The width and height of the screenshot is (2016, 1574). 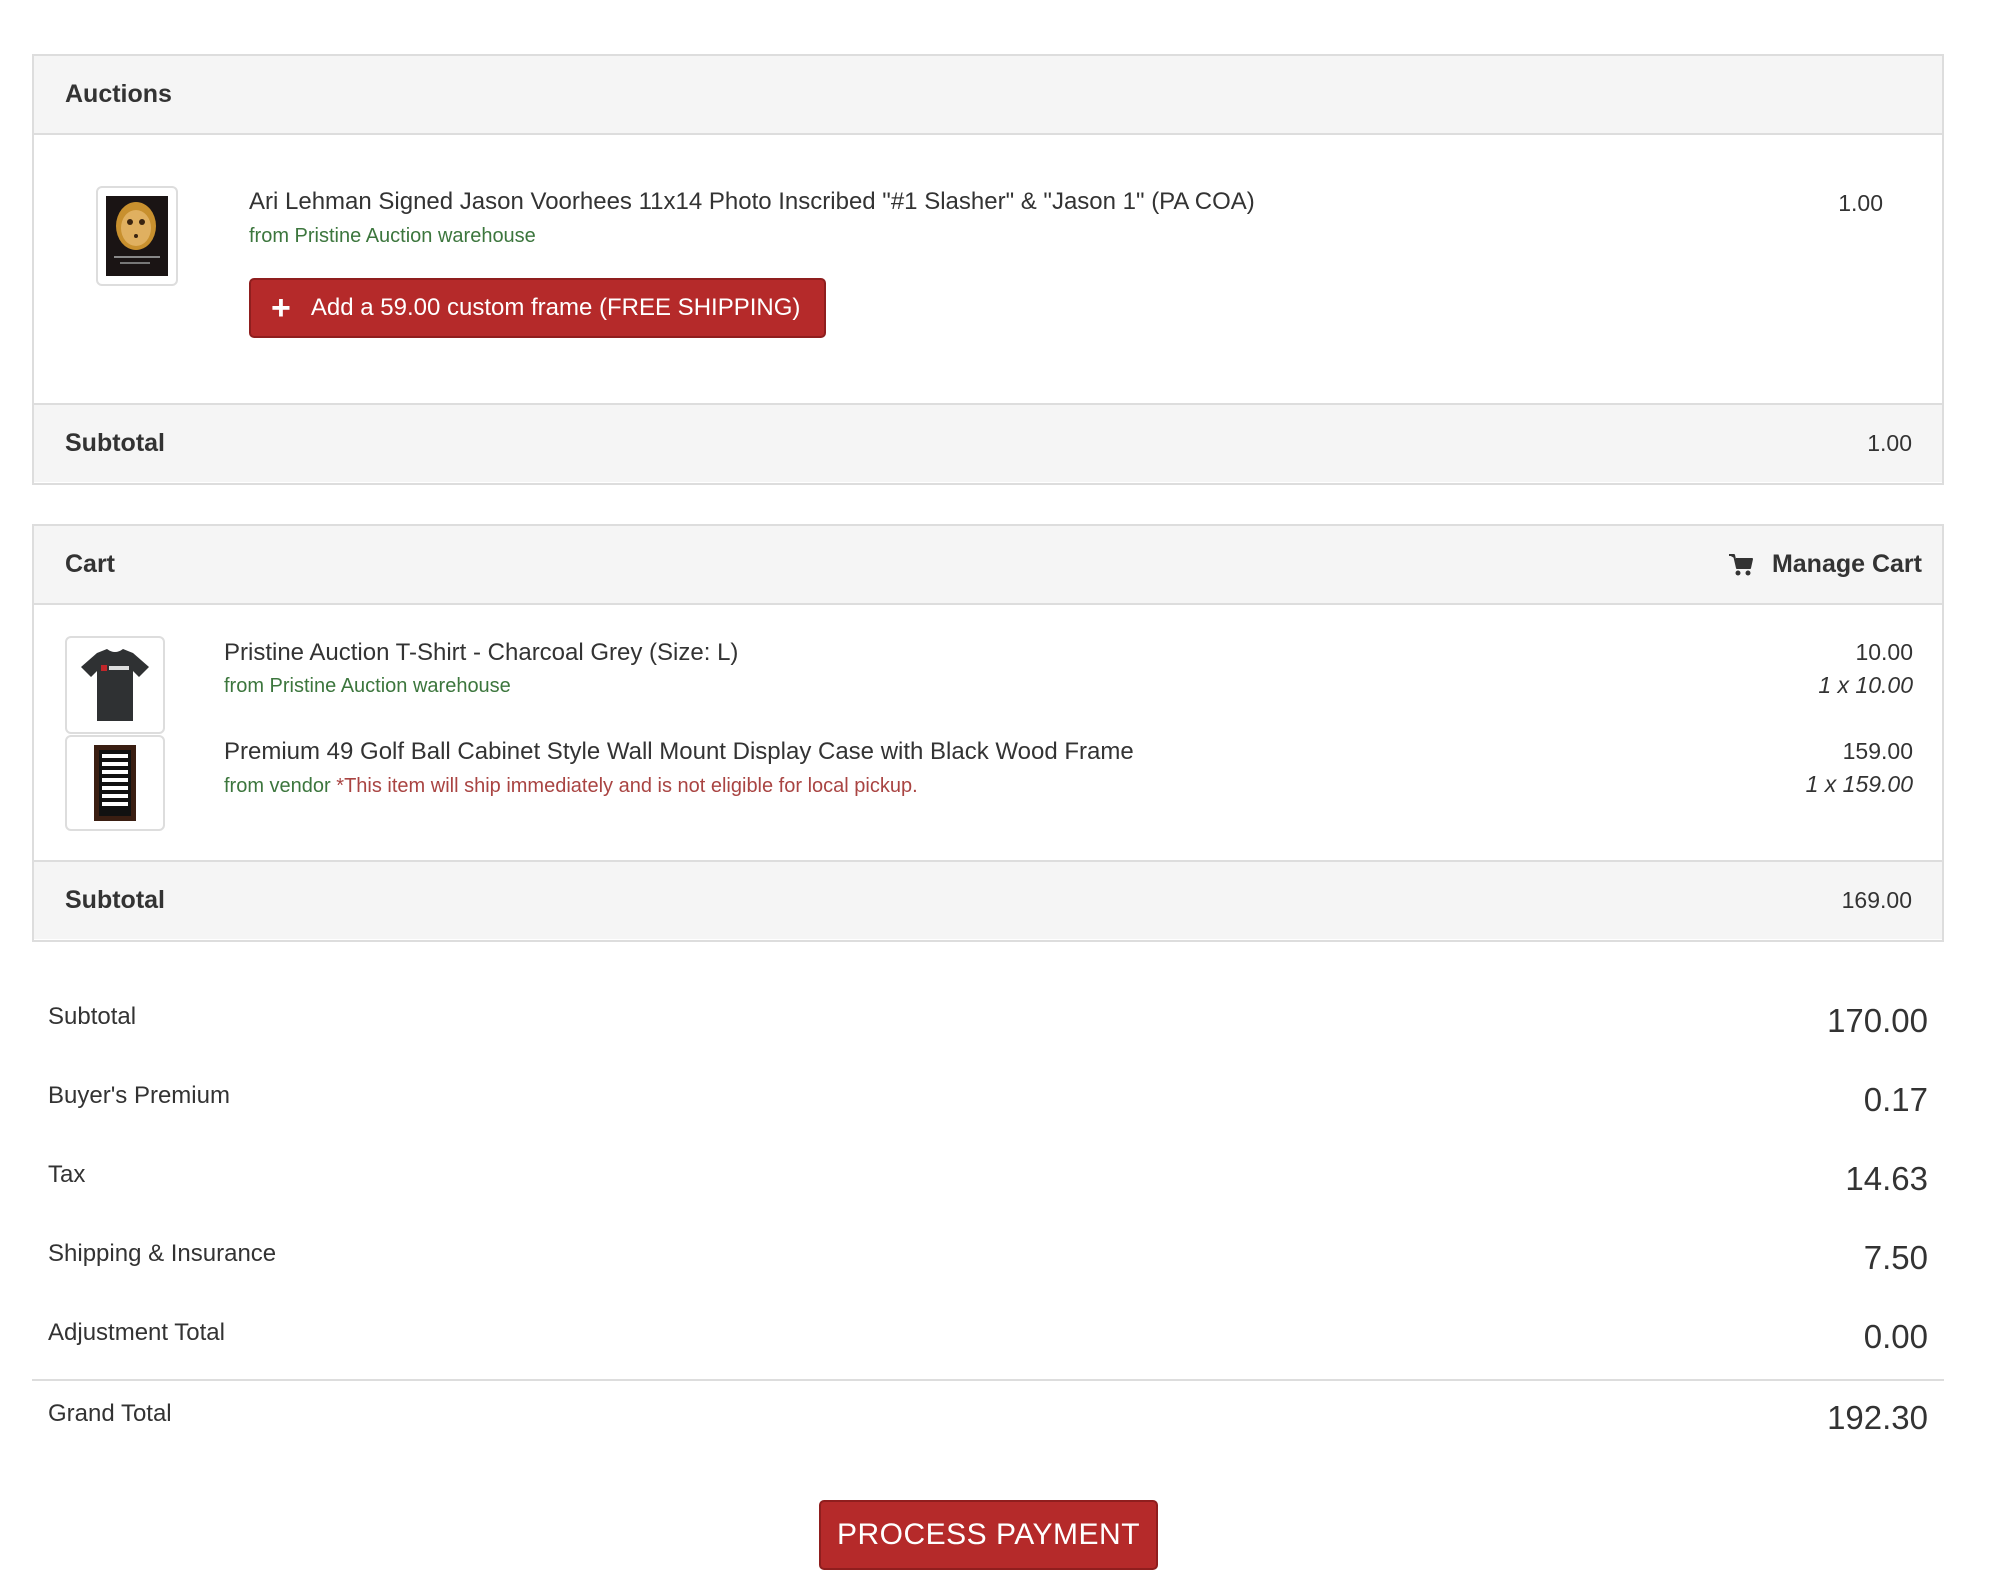 I want to click on cart-header: Cart Manage Cart, so click(x=988, y=565).